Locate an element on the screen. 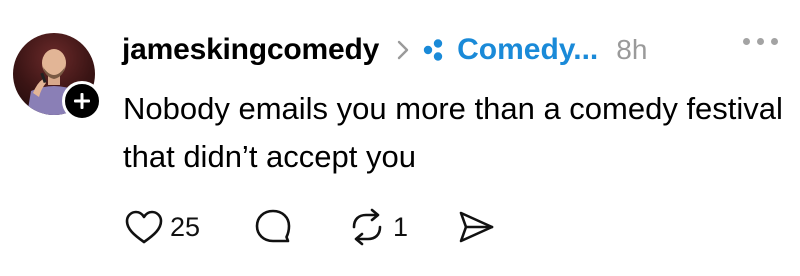 The height and width of the screenshot is (276, 800). post-header: jameskingcomedy Comedy... 8h is located at coordinates (457, 50).